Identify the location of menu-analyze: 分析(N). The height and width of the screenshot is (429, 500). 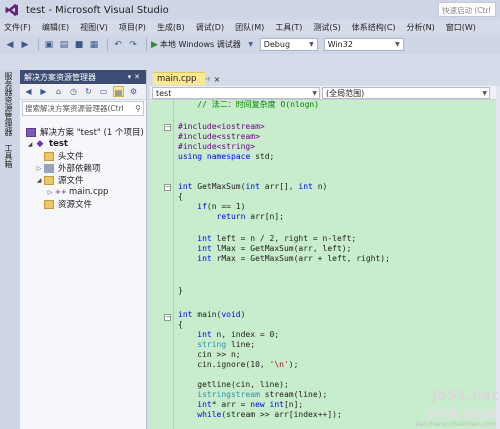
(421, 27).